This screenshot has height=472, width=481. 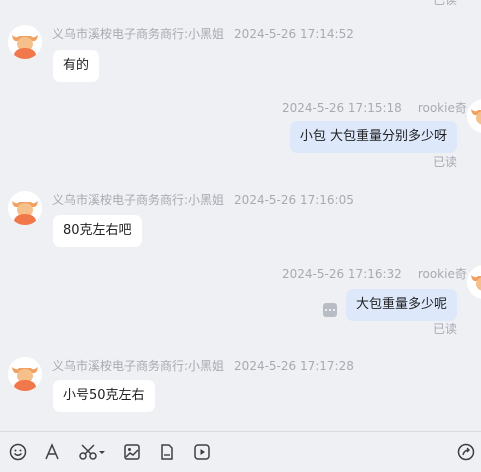 I want to click on message-meta: 2024-5-26 17:15:18 rookie奇, so click(x=374, y=107).